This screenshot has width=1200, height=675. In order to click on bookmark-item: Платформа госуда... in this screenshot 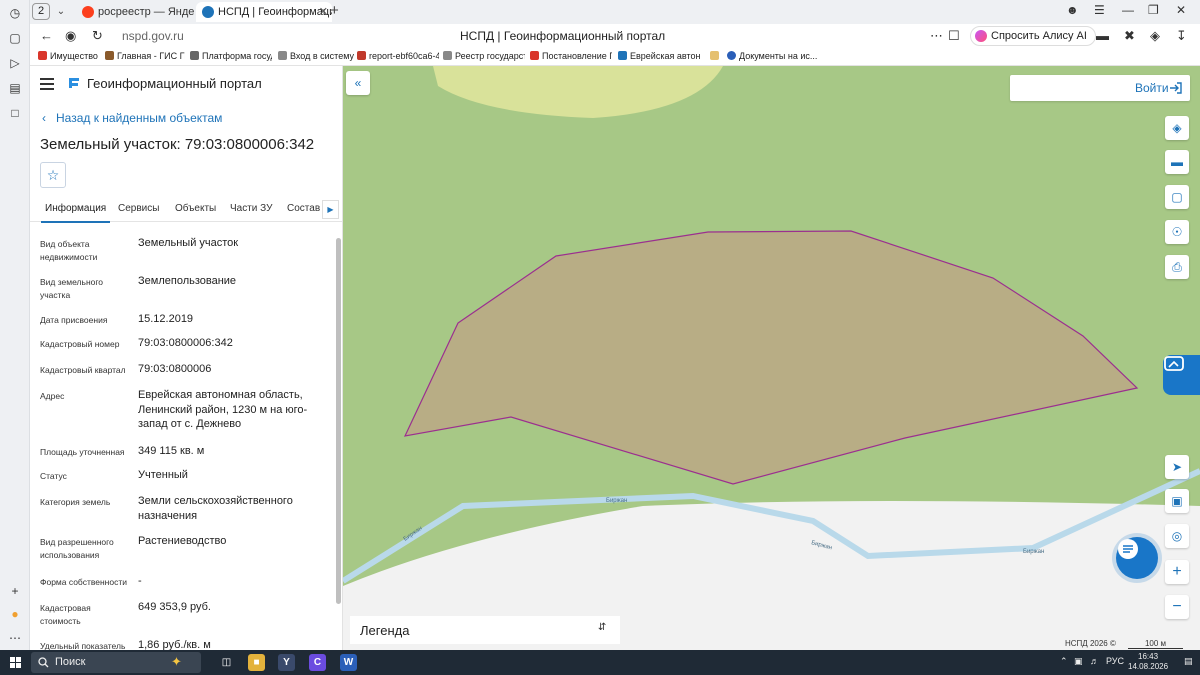, I will do `click(231, 56)`.